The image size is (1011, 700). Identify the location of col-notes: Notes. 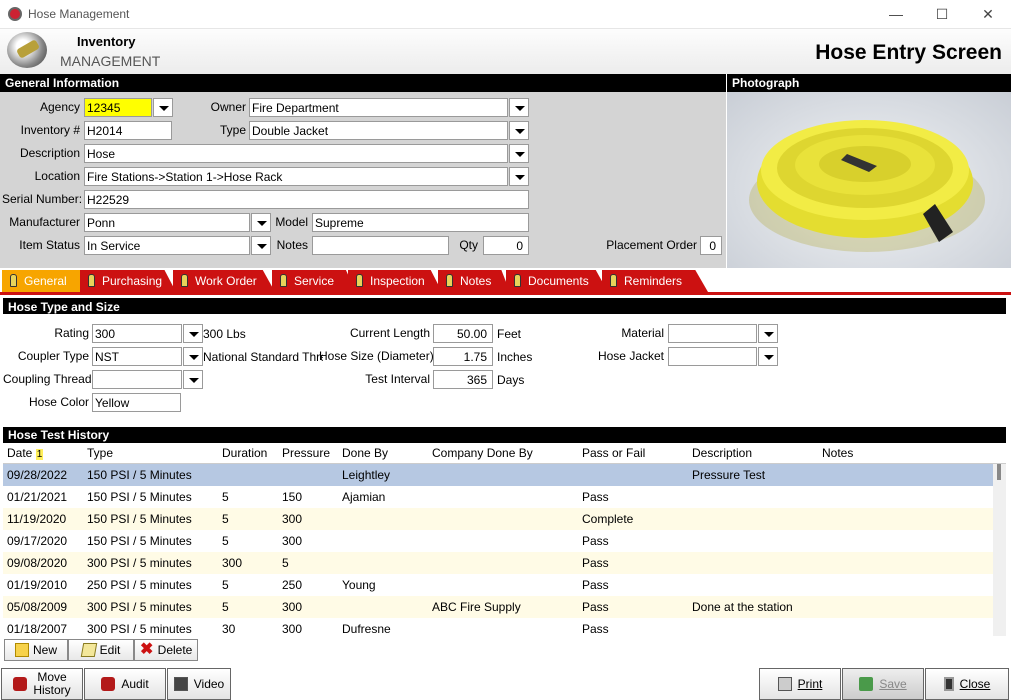
(837, 453).